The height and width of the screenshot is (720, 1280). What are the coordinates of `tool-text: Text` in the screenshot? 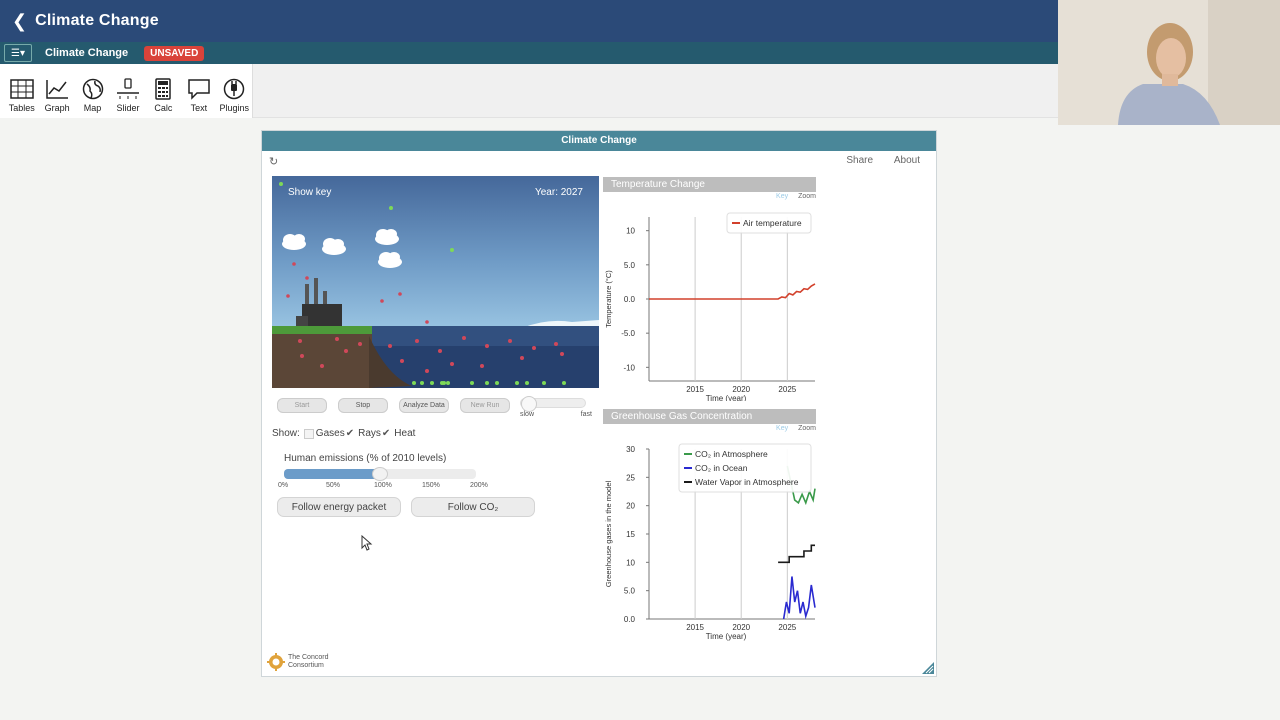 It's located at (198, 91).